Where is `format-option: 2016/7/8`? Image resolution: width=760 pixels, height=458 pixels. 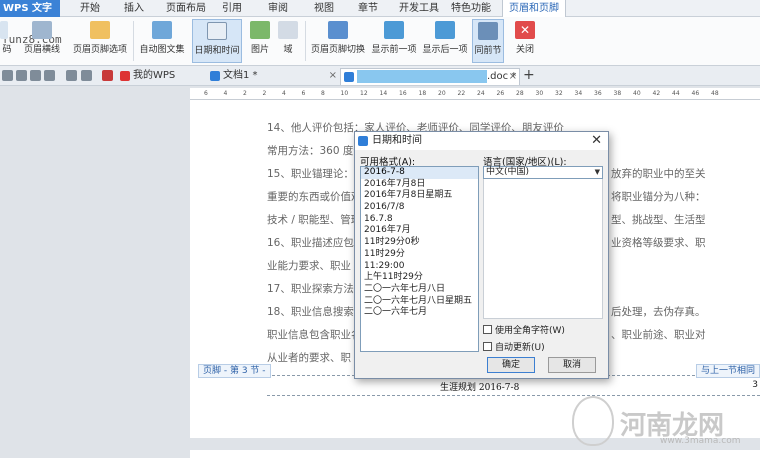
format-option: 2016/7/8 is located at coordinates (419, 208).